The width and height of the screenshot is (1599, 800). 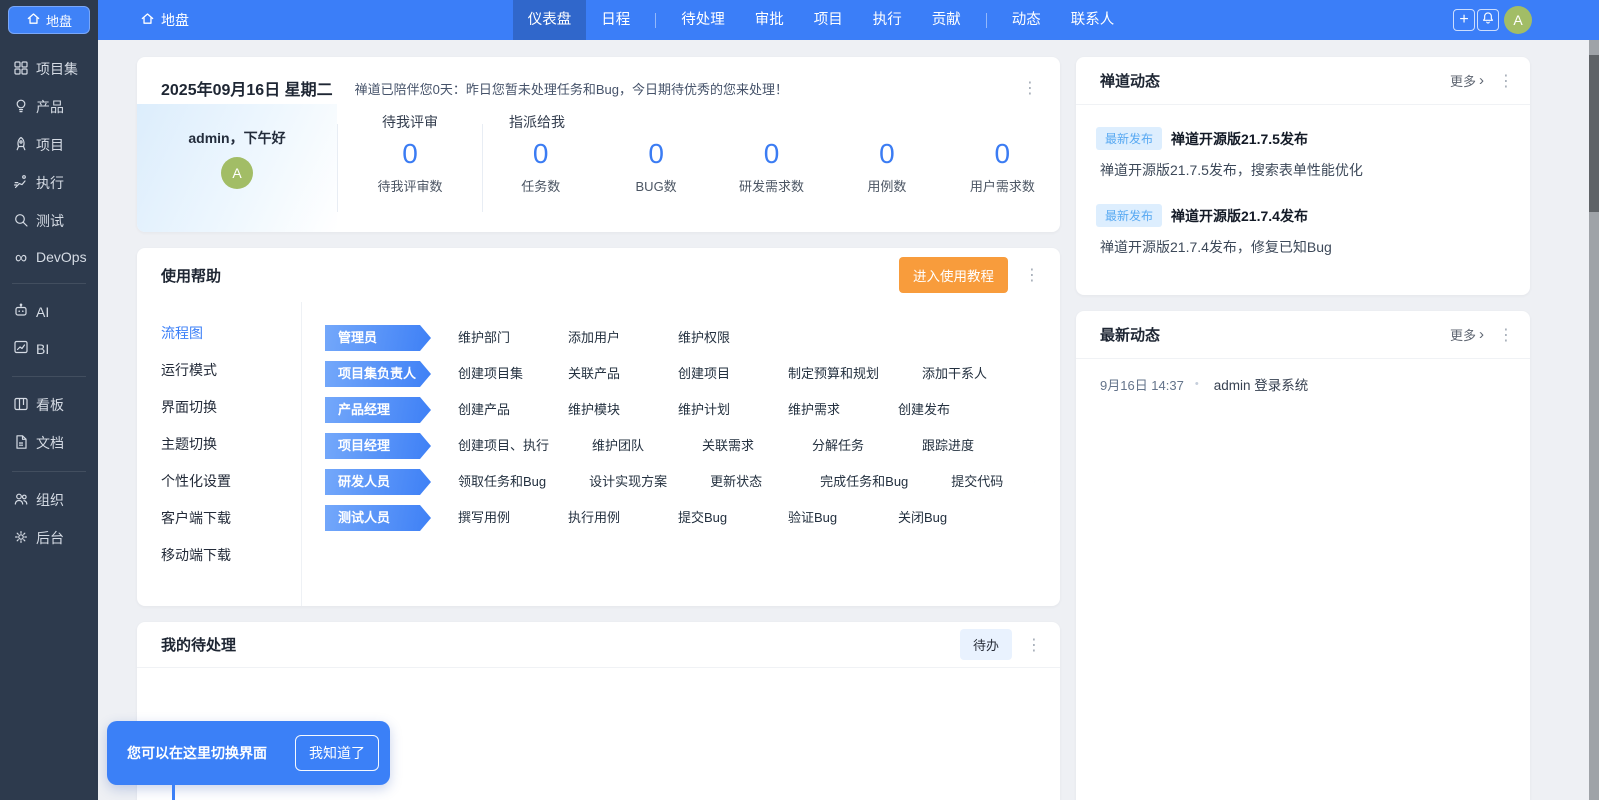 I want to click on tab-personalization: 个性化设置, so click(x=219, y=480).